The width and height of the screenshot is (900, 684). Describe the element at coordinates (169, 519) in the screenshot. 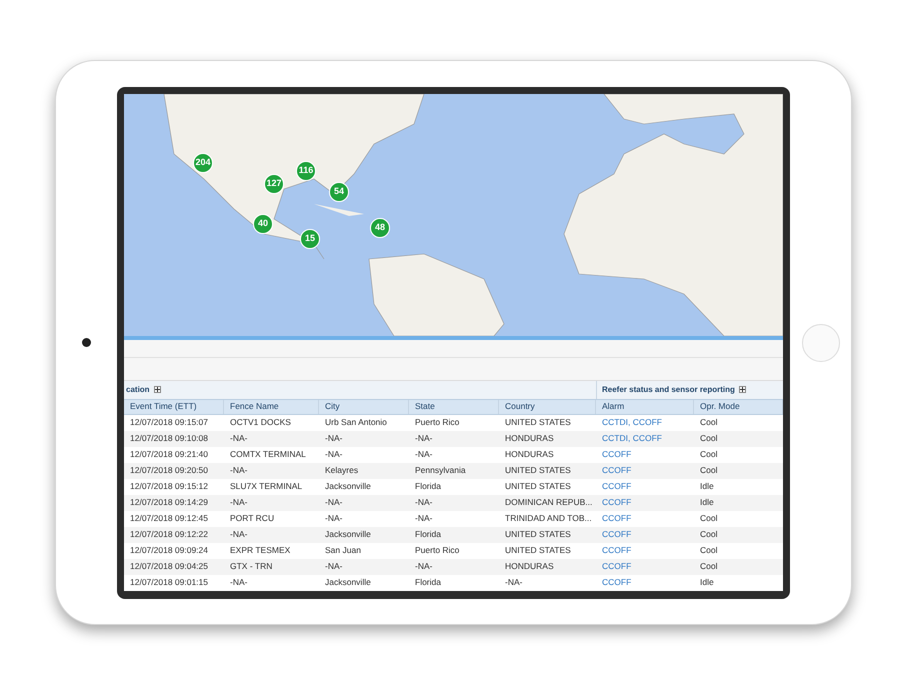

I see `table-cell-text: 12/07/2018 09:12:45` at that location.